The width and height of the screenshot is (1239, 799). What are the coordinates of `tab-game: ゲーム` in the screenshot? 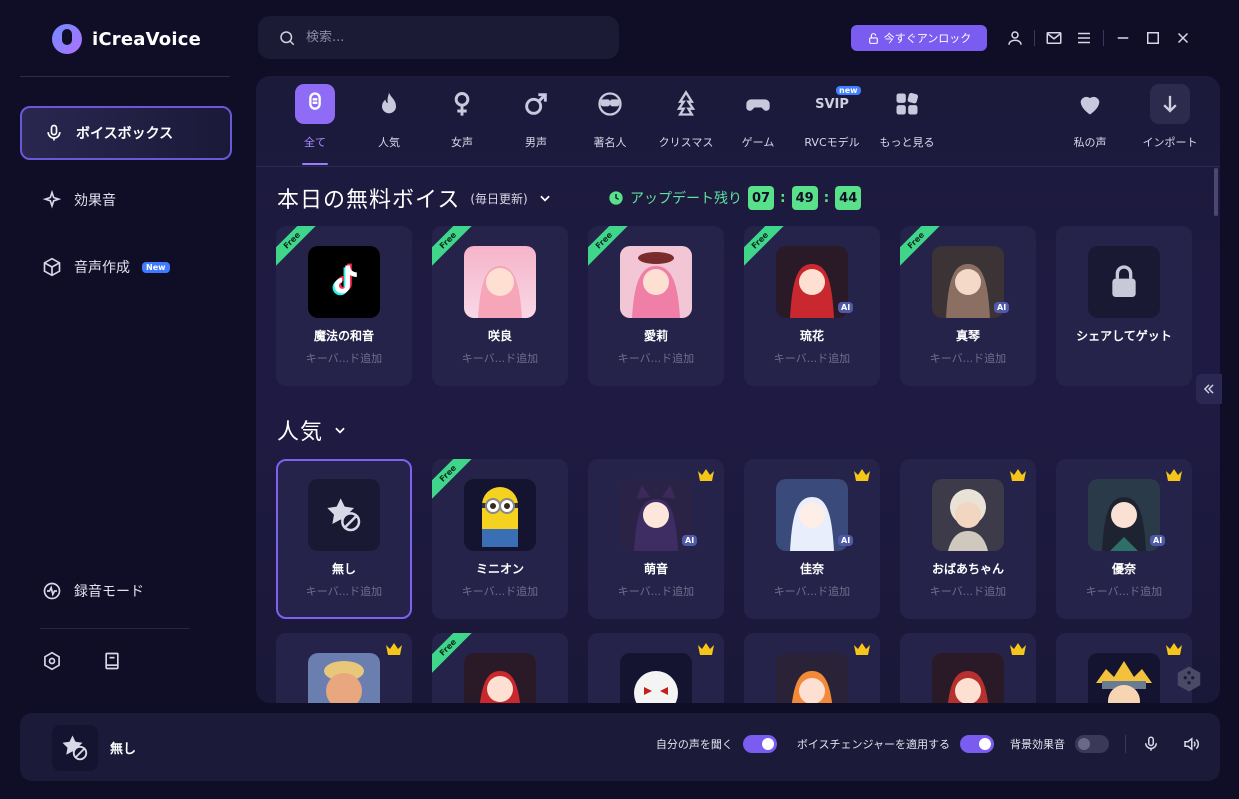 It's located at (758, 125).